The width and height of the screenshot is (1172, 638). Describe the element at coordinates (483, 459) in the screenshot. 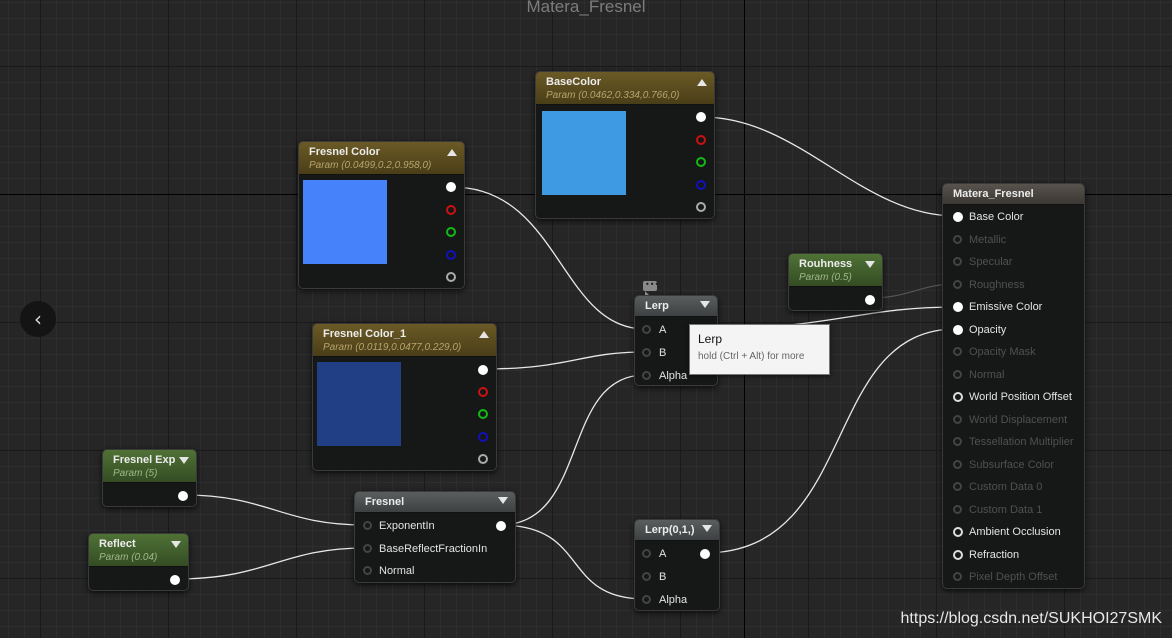

I see `fresnel-color-1-a-pin` at that location.